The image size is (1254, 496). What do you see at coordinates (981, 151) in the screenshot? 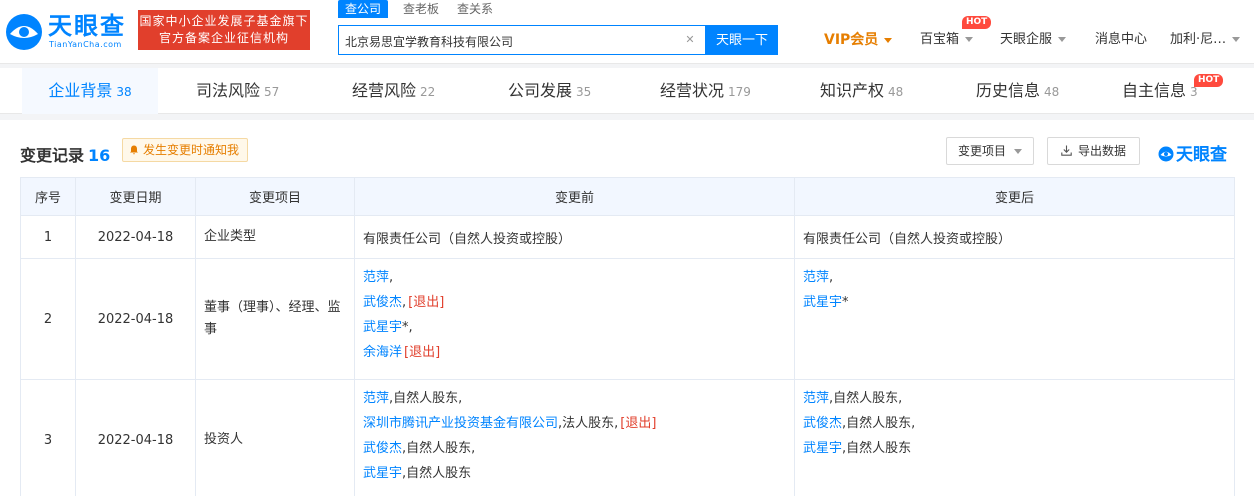
I see `filter-label: 变更项目` at bounding box center [981, 151].